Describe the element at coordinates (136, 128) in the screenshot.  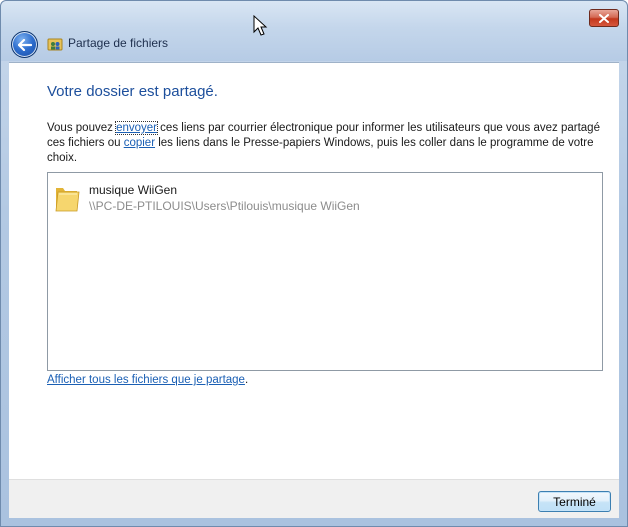
I see `send-link: envoyer` at that location.